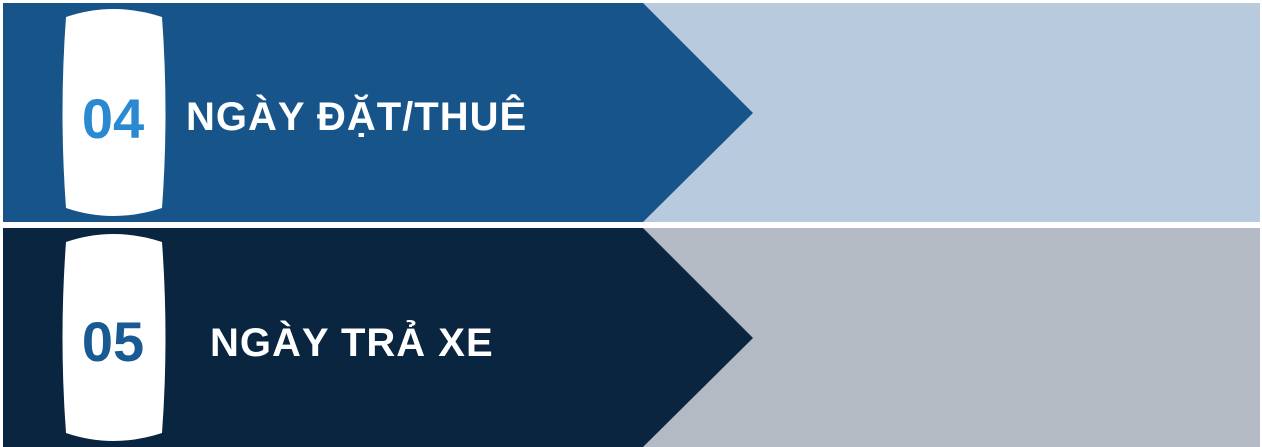  Describe the element at coordinates (113, 341) in the screenshot. I see `step-05-number: 05` at that location.